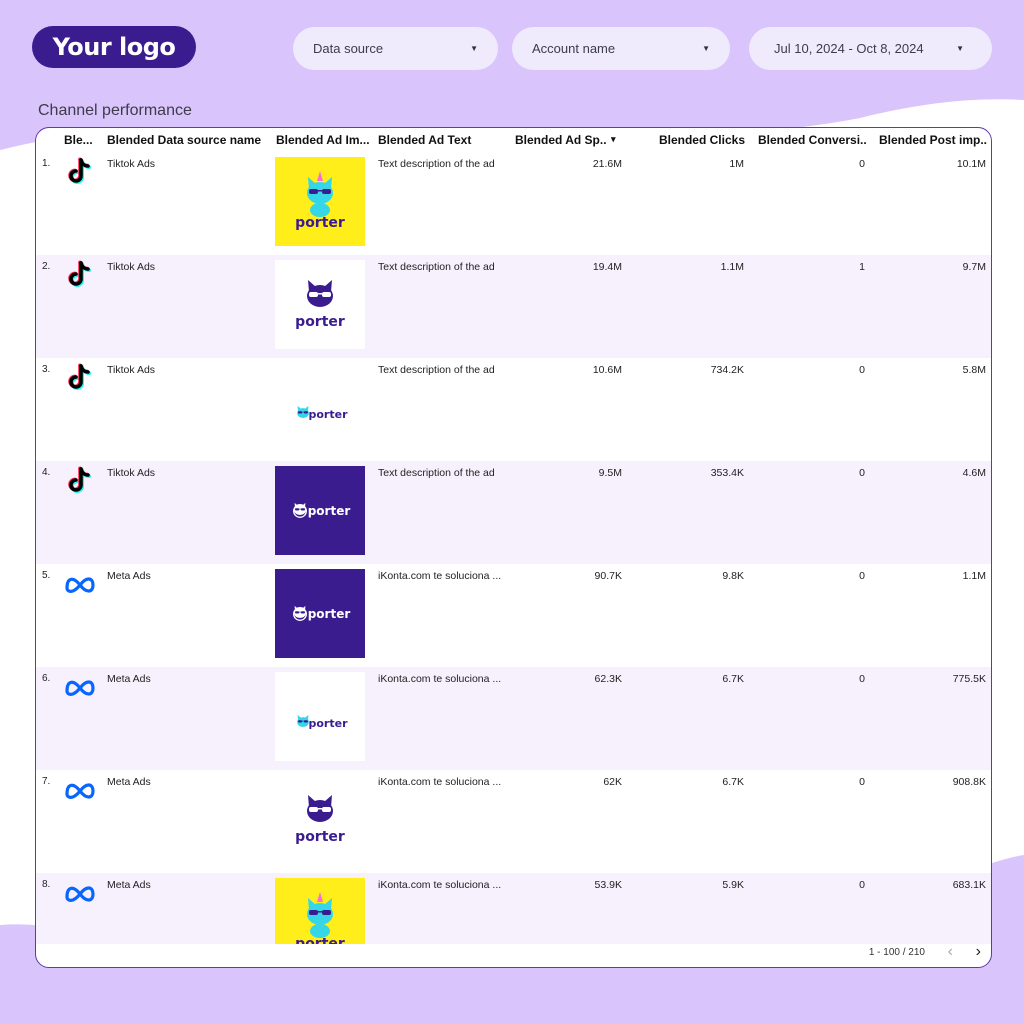  What do you see at coordinates (442, 140) in the screenshot?
I see `column-header-ad-text: Blended Ad Text` at bounding box center [442, 140].